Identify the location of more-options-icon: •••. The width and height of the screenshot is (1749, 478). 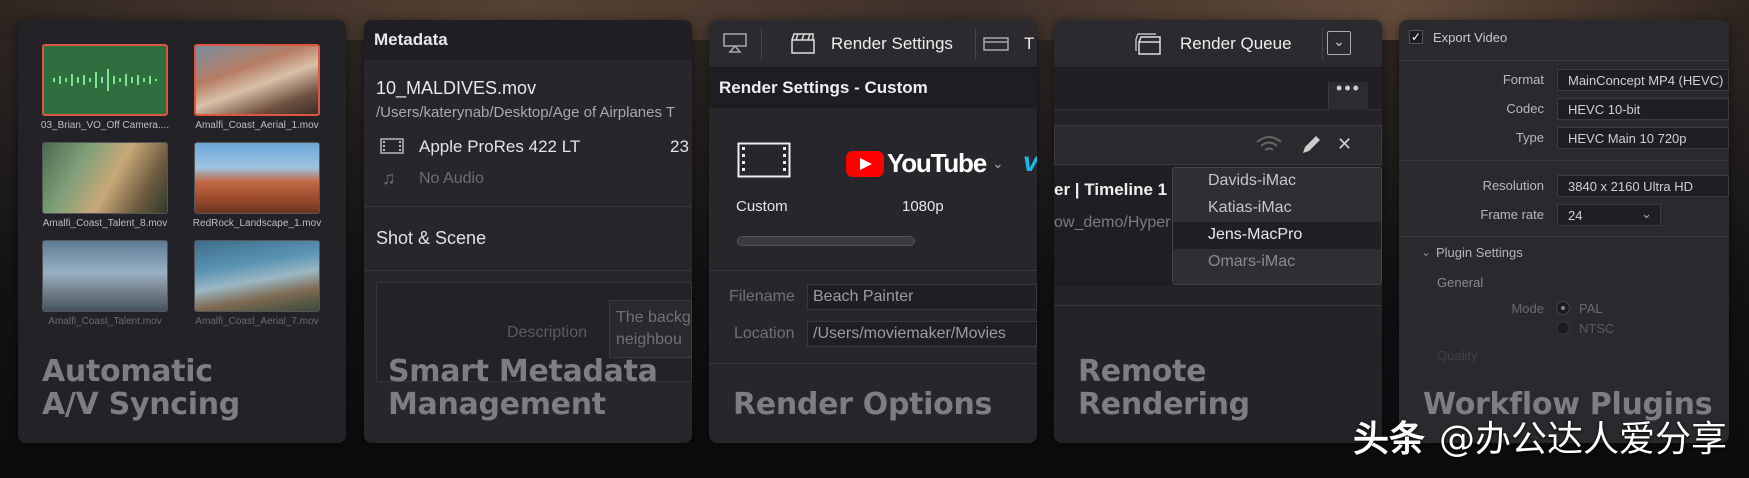
(1348, 94).